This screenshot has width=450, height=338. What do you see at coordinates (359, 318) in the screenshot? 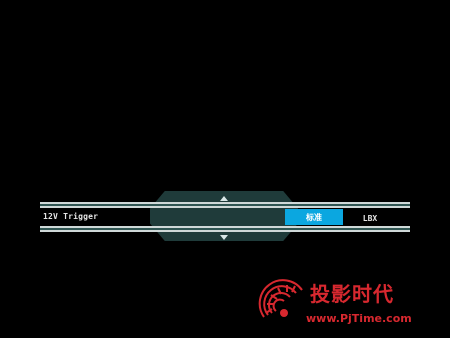
I see `watermark-url-text: www.PjTime.com` at bounding box center [359, 318].